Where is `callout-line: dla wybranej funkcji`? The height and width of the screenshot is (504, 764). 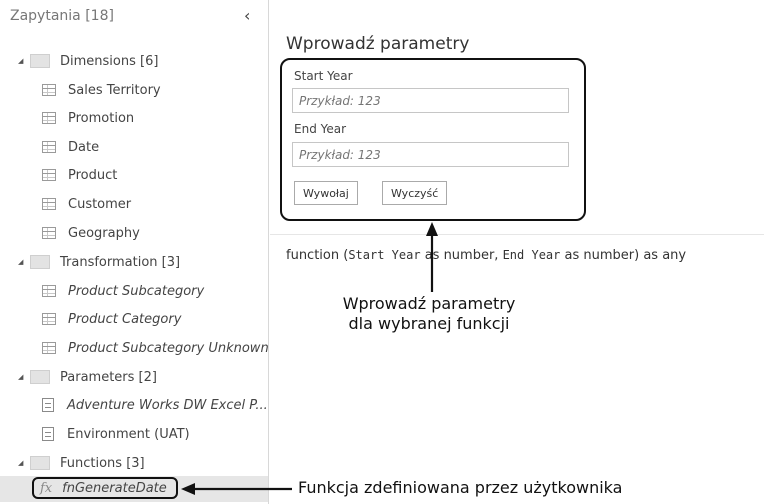
callout-line: dla wybranej funkcji is located at coordinates (429, 323).